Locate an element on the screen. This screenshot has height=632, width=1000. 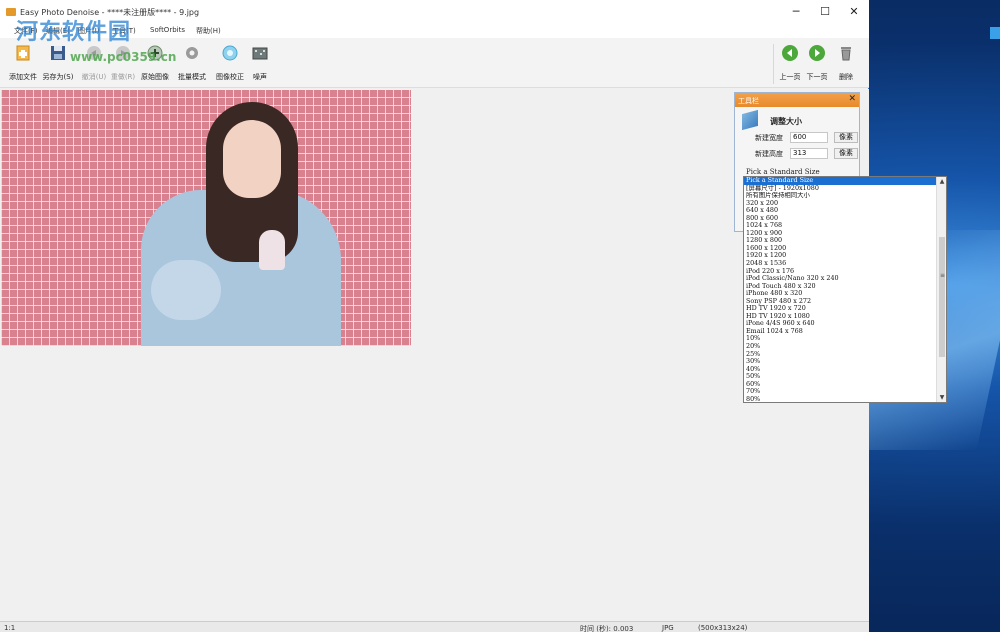
image-correction-icon is located at coordinates (230, 53).